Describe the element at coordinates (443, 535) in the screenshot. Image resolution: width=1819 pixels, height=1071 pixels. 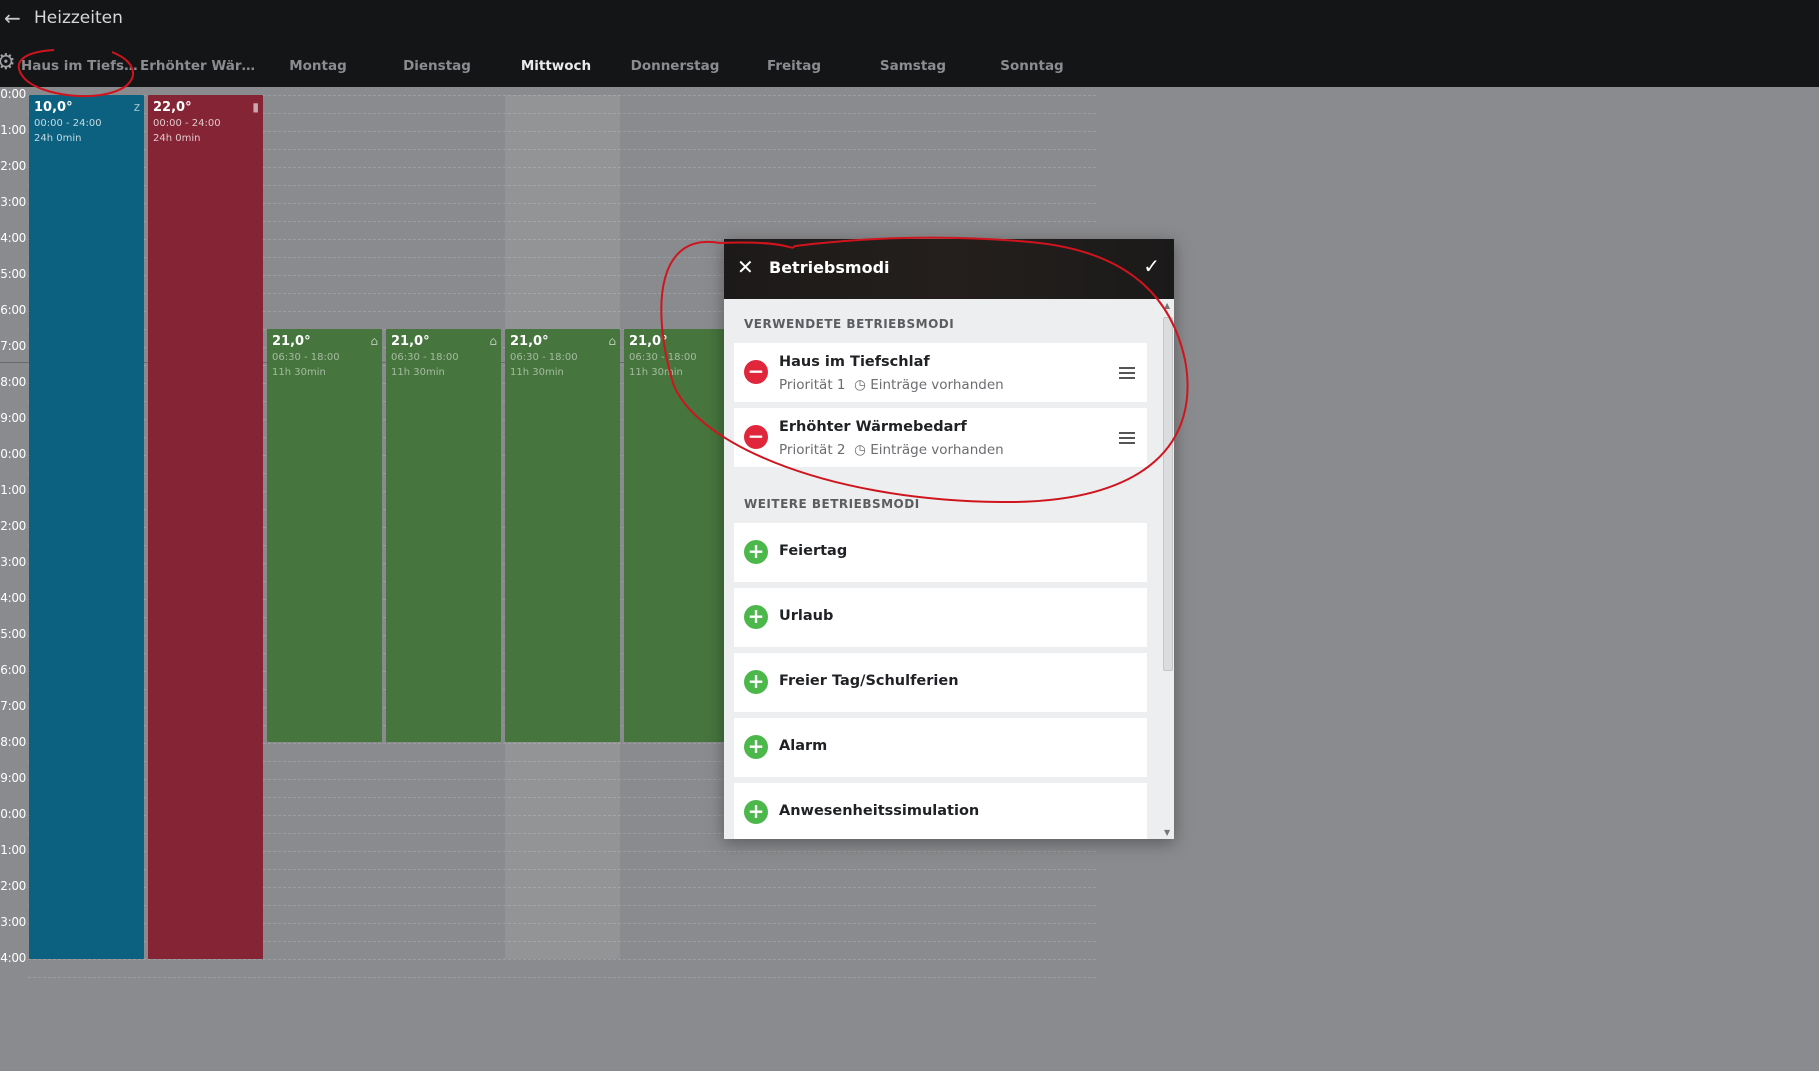
I see `heating-block-dienstag: 21,0° ⌂ 06:30 - 18:00 11h 30min` at that location.